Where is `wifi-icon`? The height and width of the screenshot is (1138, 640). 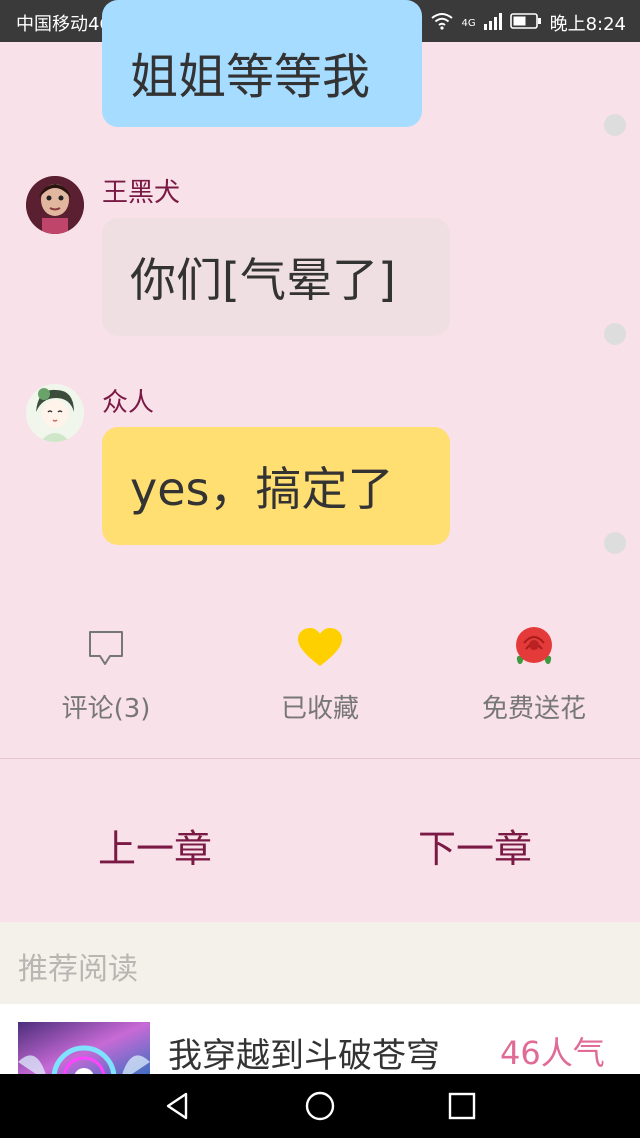 wifi-icon is located at coordinates (442, 23).